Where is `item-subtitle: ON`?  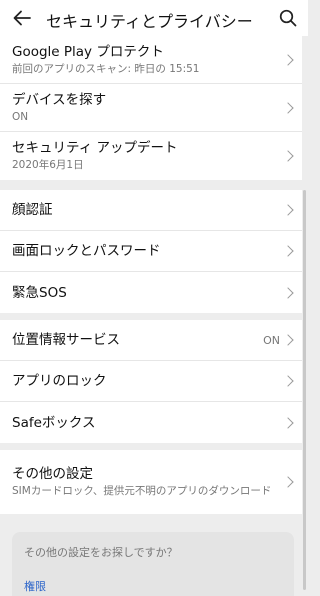
item-subtitle: ON is located at coordinates (20, 116).